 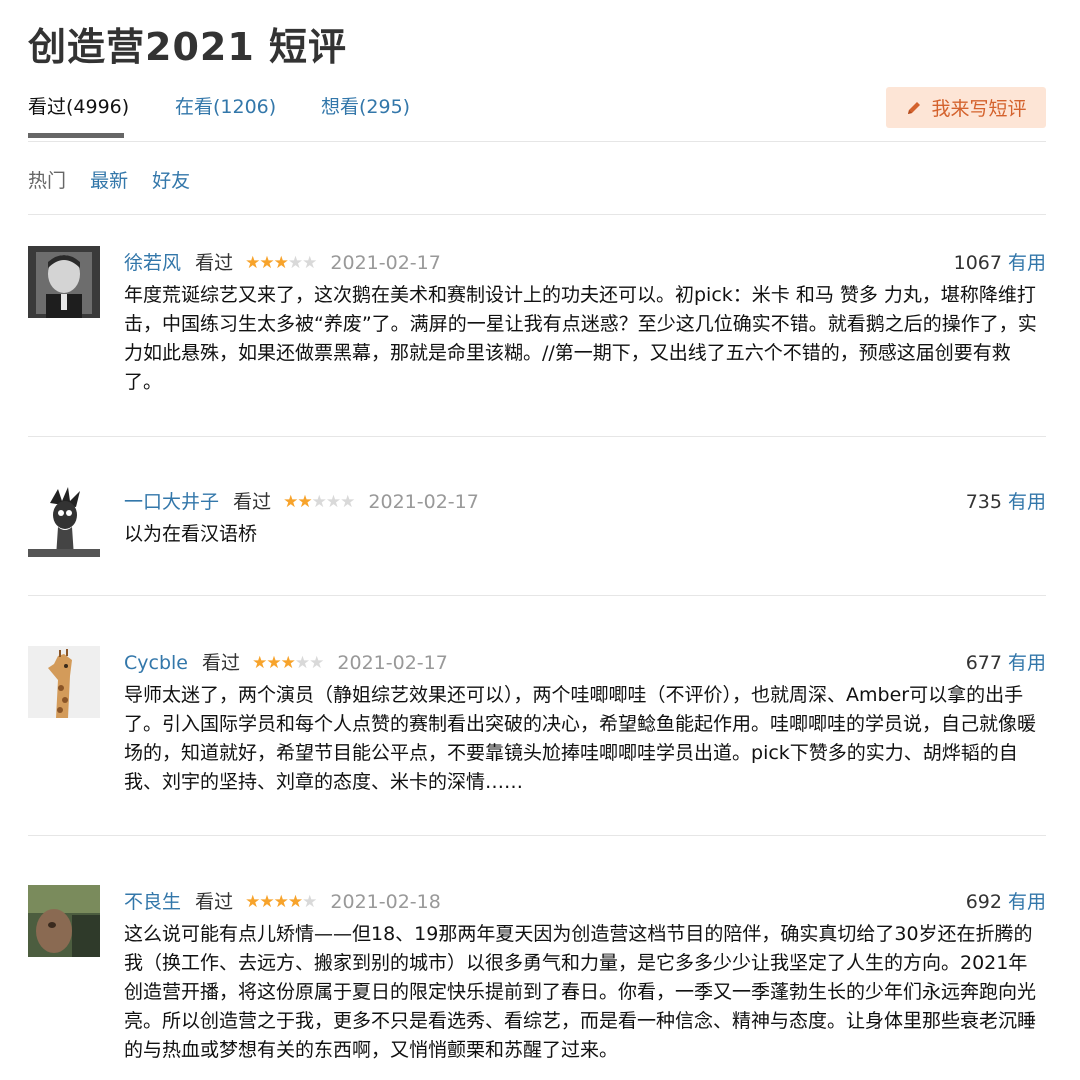 I want to click on sort-tabs: 热门 最新 好友, so click(x=118, y=179).